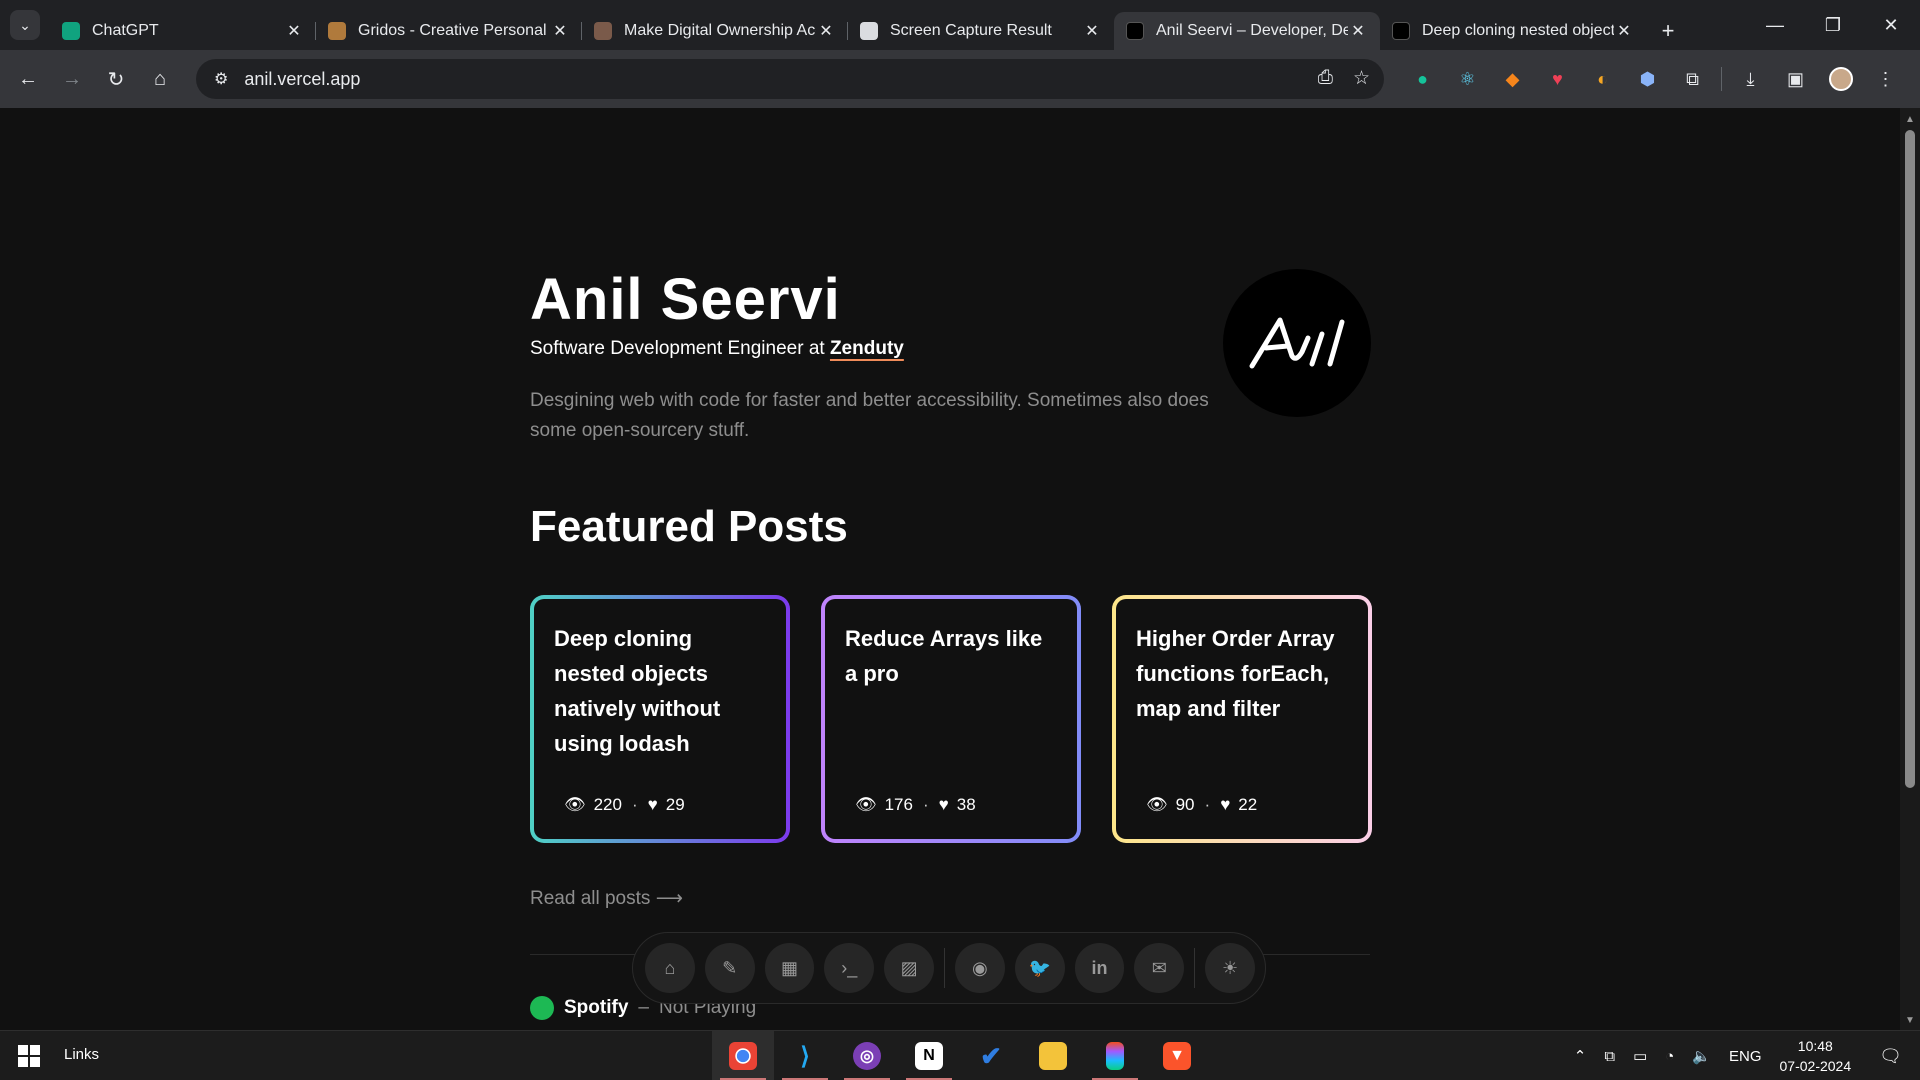  I want to click on sun-icon: ☀, so click(1230, 968).